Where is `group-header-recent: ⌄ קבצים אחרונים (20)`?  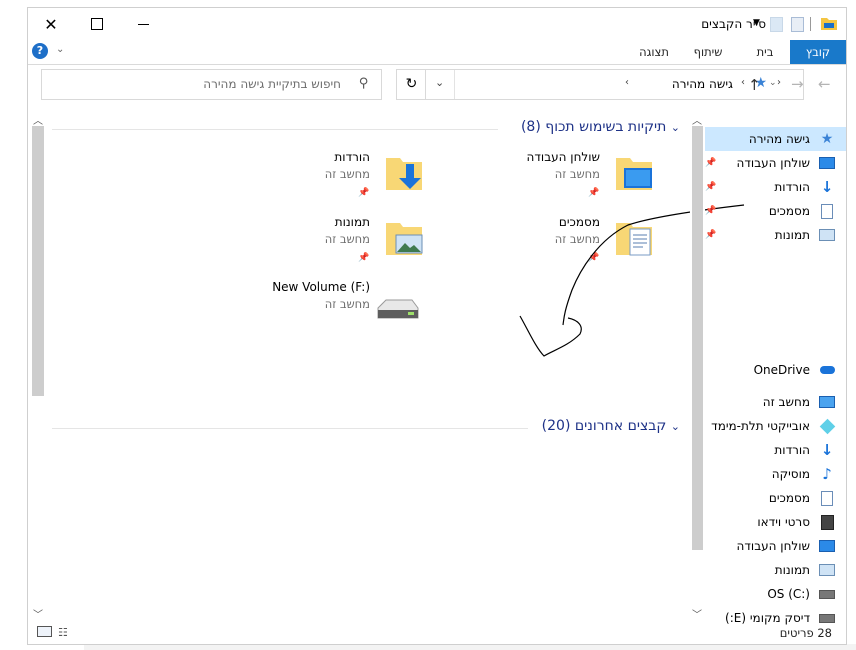
group-header-recent: ⌄ קבצים אחרונים (20) is located at coordinates (611, 426).